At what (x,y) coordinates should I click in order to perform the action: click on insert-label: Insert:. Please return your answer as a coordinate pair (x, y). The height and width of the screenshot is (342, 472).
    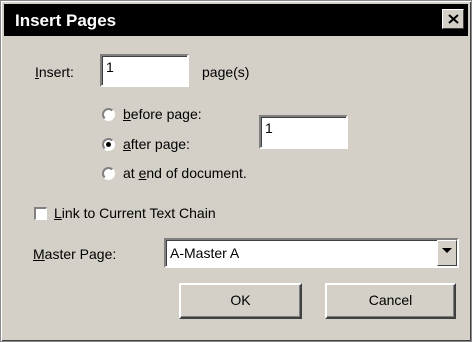
    Looking at the image, I should click on (54, 72).